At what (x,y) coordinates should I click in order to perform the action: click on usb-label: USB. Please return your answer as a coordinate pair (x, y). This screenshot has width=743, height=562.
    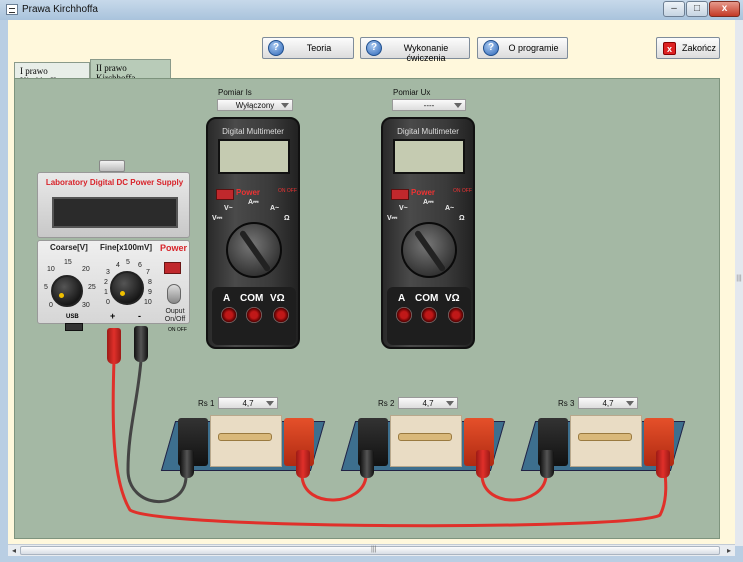
    Looking at the image, I should click on (72, 317).